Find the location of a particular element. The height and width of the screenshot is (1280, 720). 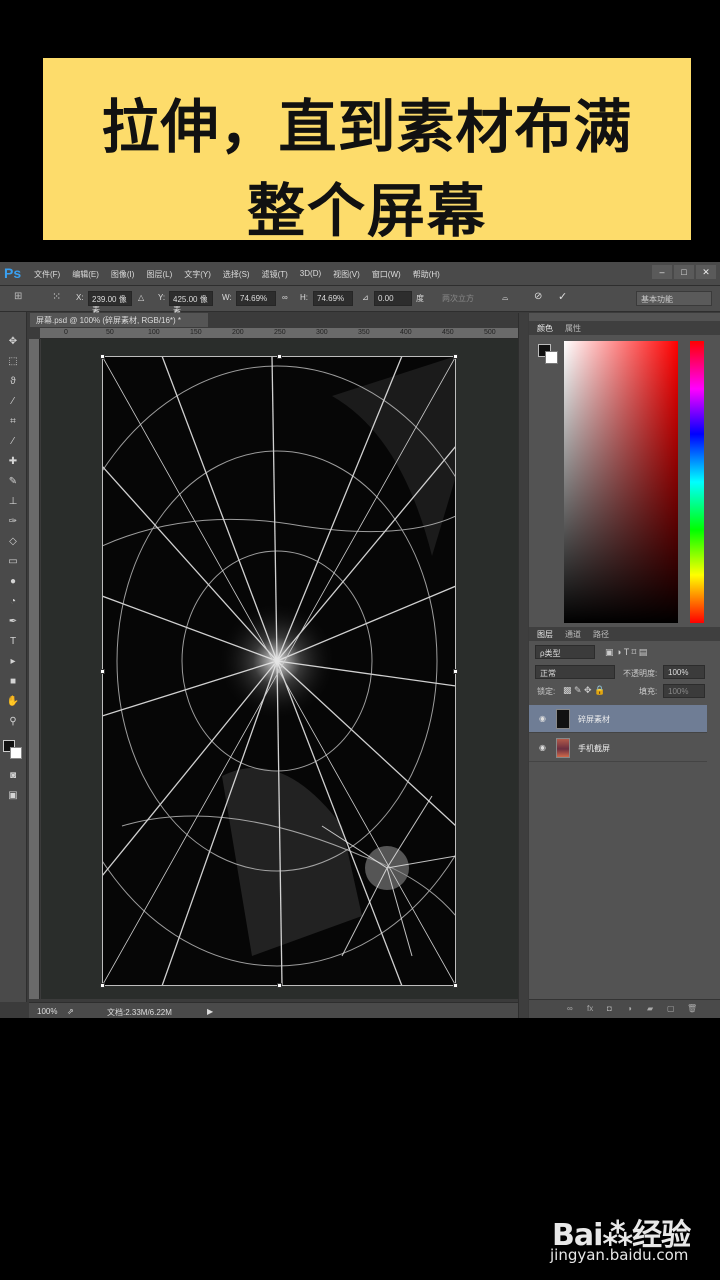

ruler-tick: 500 is located at coordinates (490, 332).